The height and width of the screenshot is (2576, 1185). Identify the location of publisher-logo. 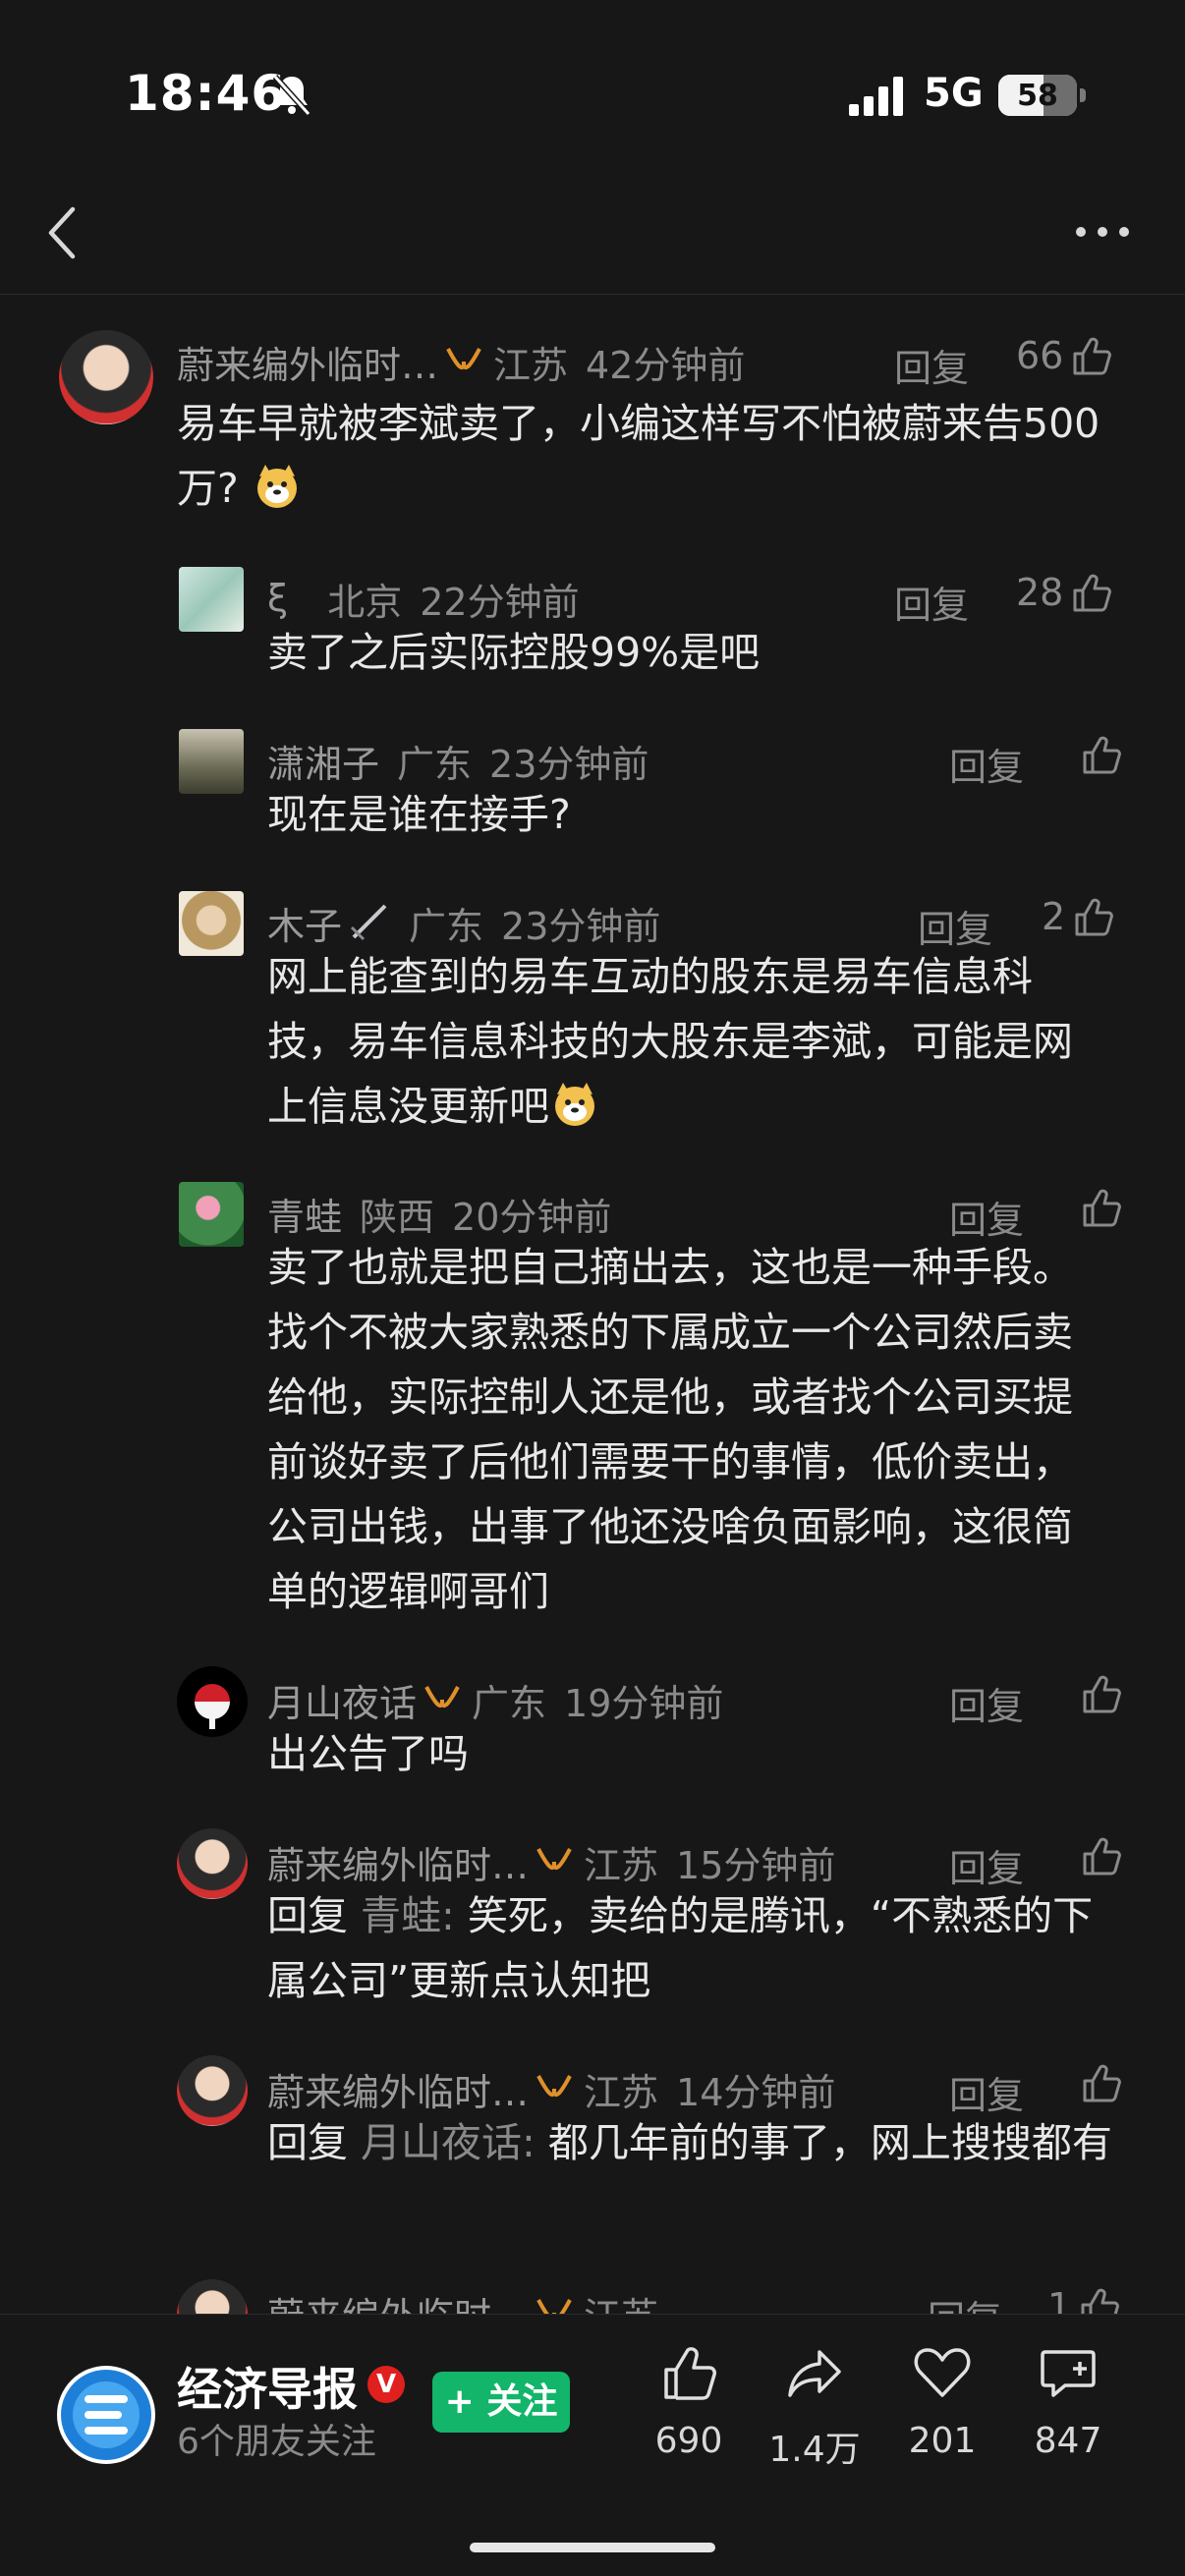
(106, 2415).